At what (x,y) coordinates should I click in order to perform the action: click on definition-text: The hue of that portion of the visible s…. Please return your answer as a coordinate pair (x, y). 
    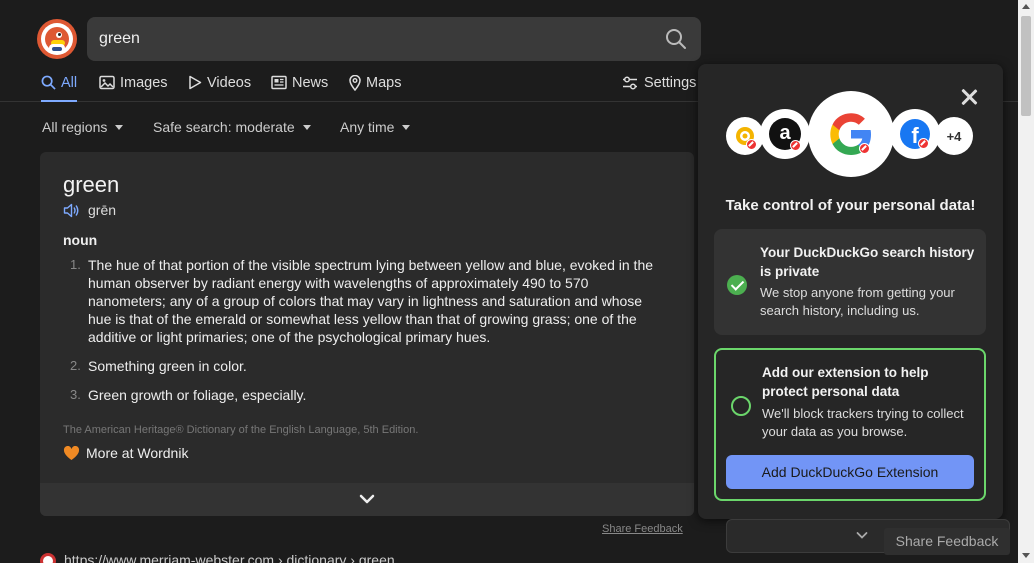
    Looking at the image, I should click on (371, 301).